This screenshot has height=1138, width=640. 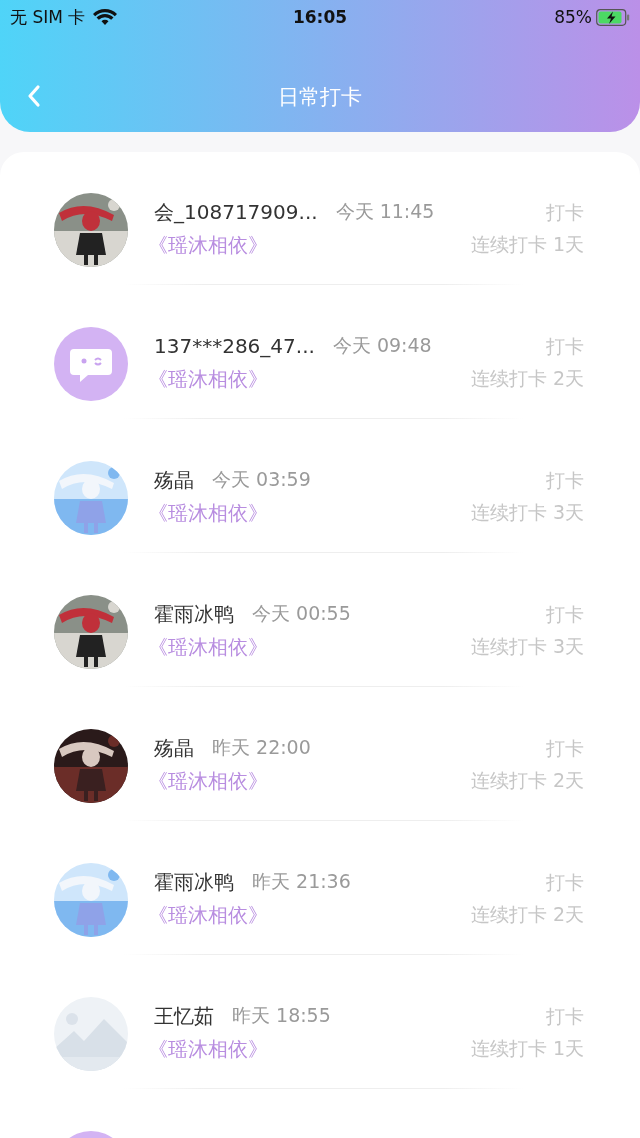 What do you see at coordinates (48, 17) in the screenshot?
I see `carrier-text: 无 SIM 卡` at bounding box center [48, 17].